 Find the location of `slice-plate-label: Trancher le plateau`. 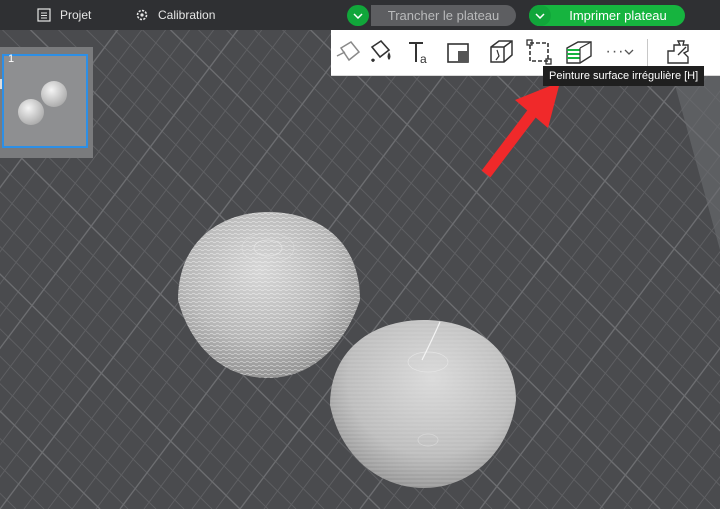

slice-plate-label: Trancher le plateau is located at coordinates (443, 15).